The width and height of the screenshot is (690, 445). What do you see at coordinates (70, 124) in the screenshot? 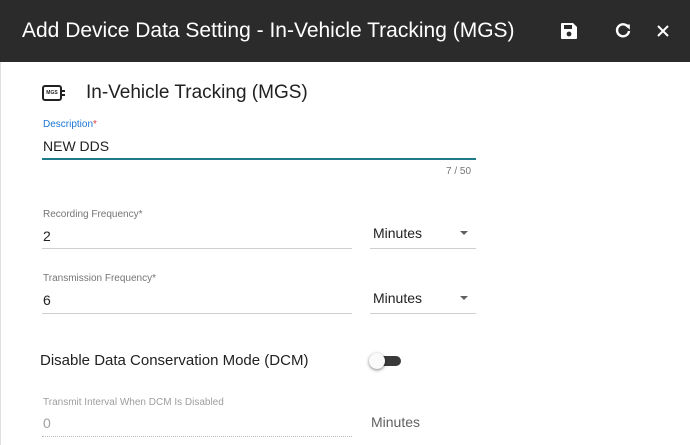
I see `description-label: Description*` at bounding box center [70, 124].